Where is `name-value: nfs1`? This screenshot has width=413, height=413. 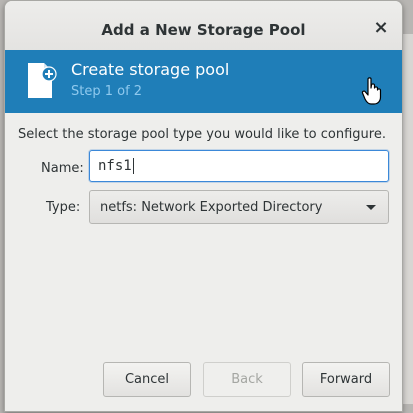 name-value: nfs1 is located at coordinates (115, 166).